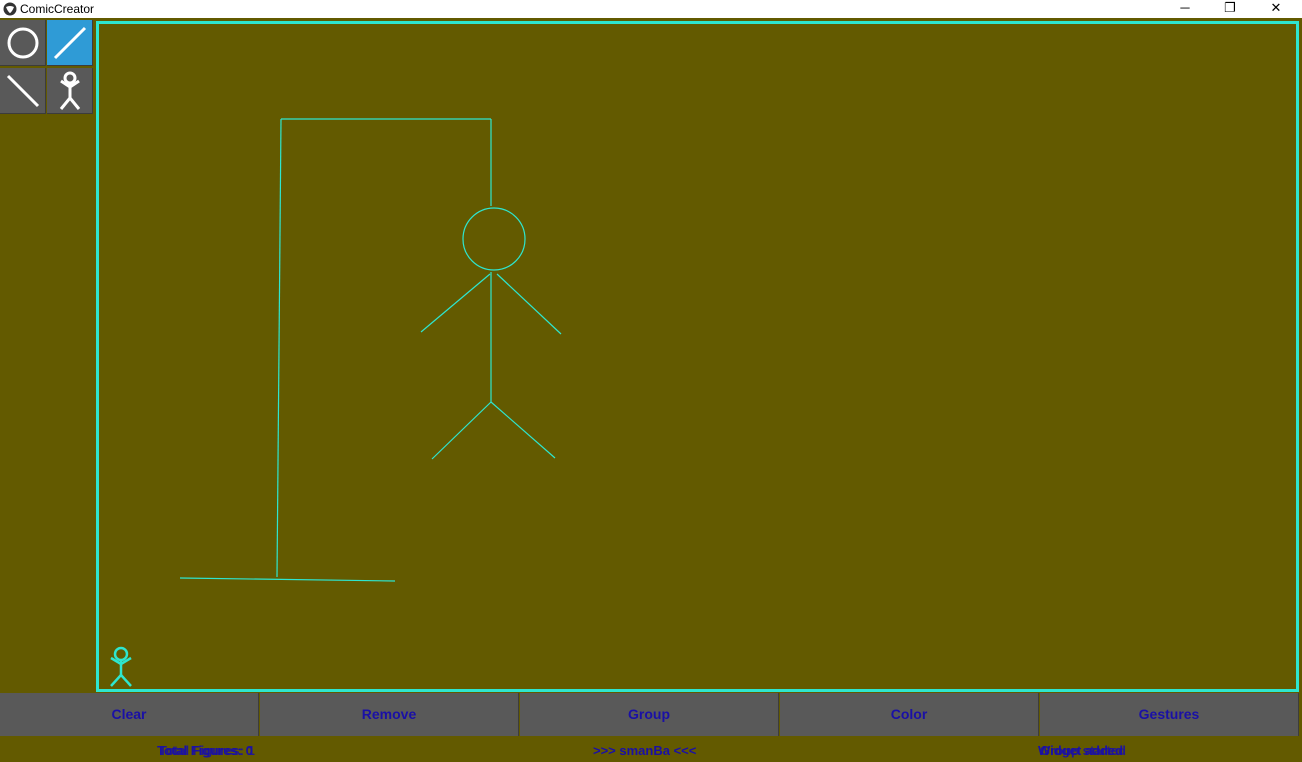 This screenshot has height=762, width=1302. What do you see at coordinates (1185, 9) in the screenshot?
I see `minimize-button: ─` at bounding box center [1185, 9].